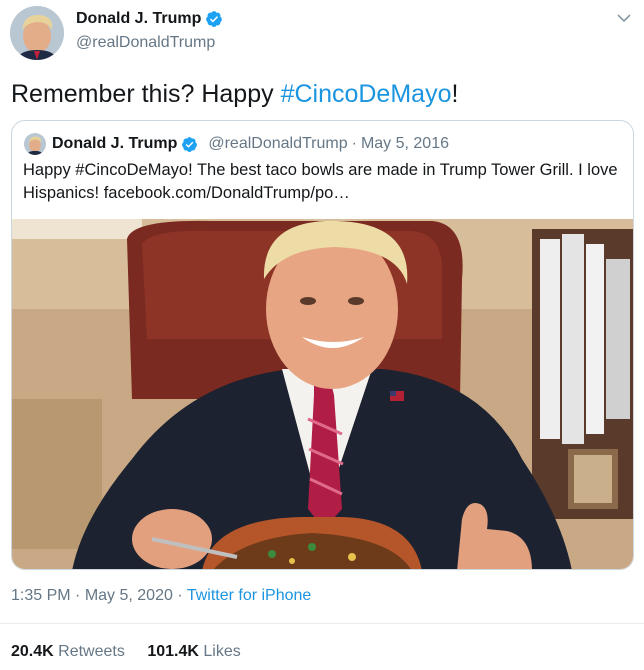 Image resolution: width=644 pixels, height=670 pixels. I want to click on tweet-stats: 20.4K Retweets 101.4K Likes, so click(135, 652).